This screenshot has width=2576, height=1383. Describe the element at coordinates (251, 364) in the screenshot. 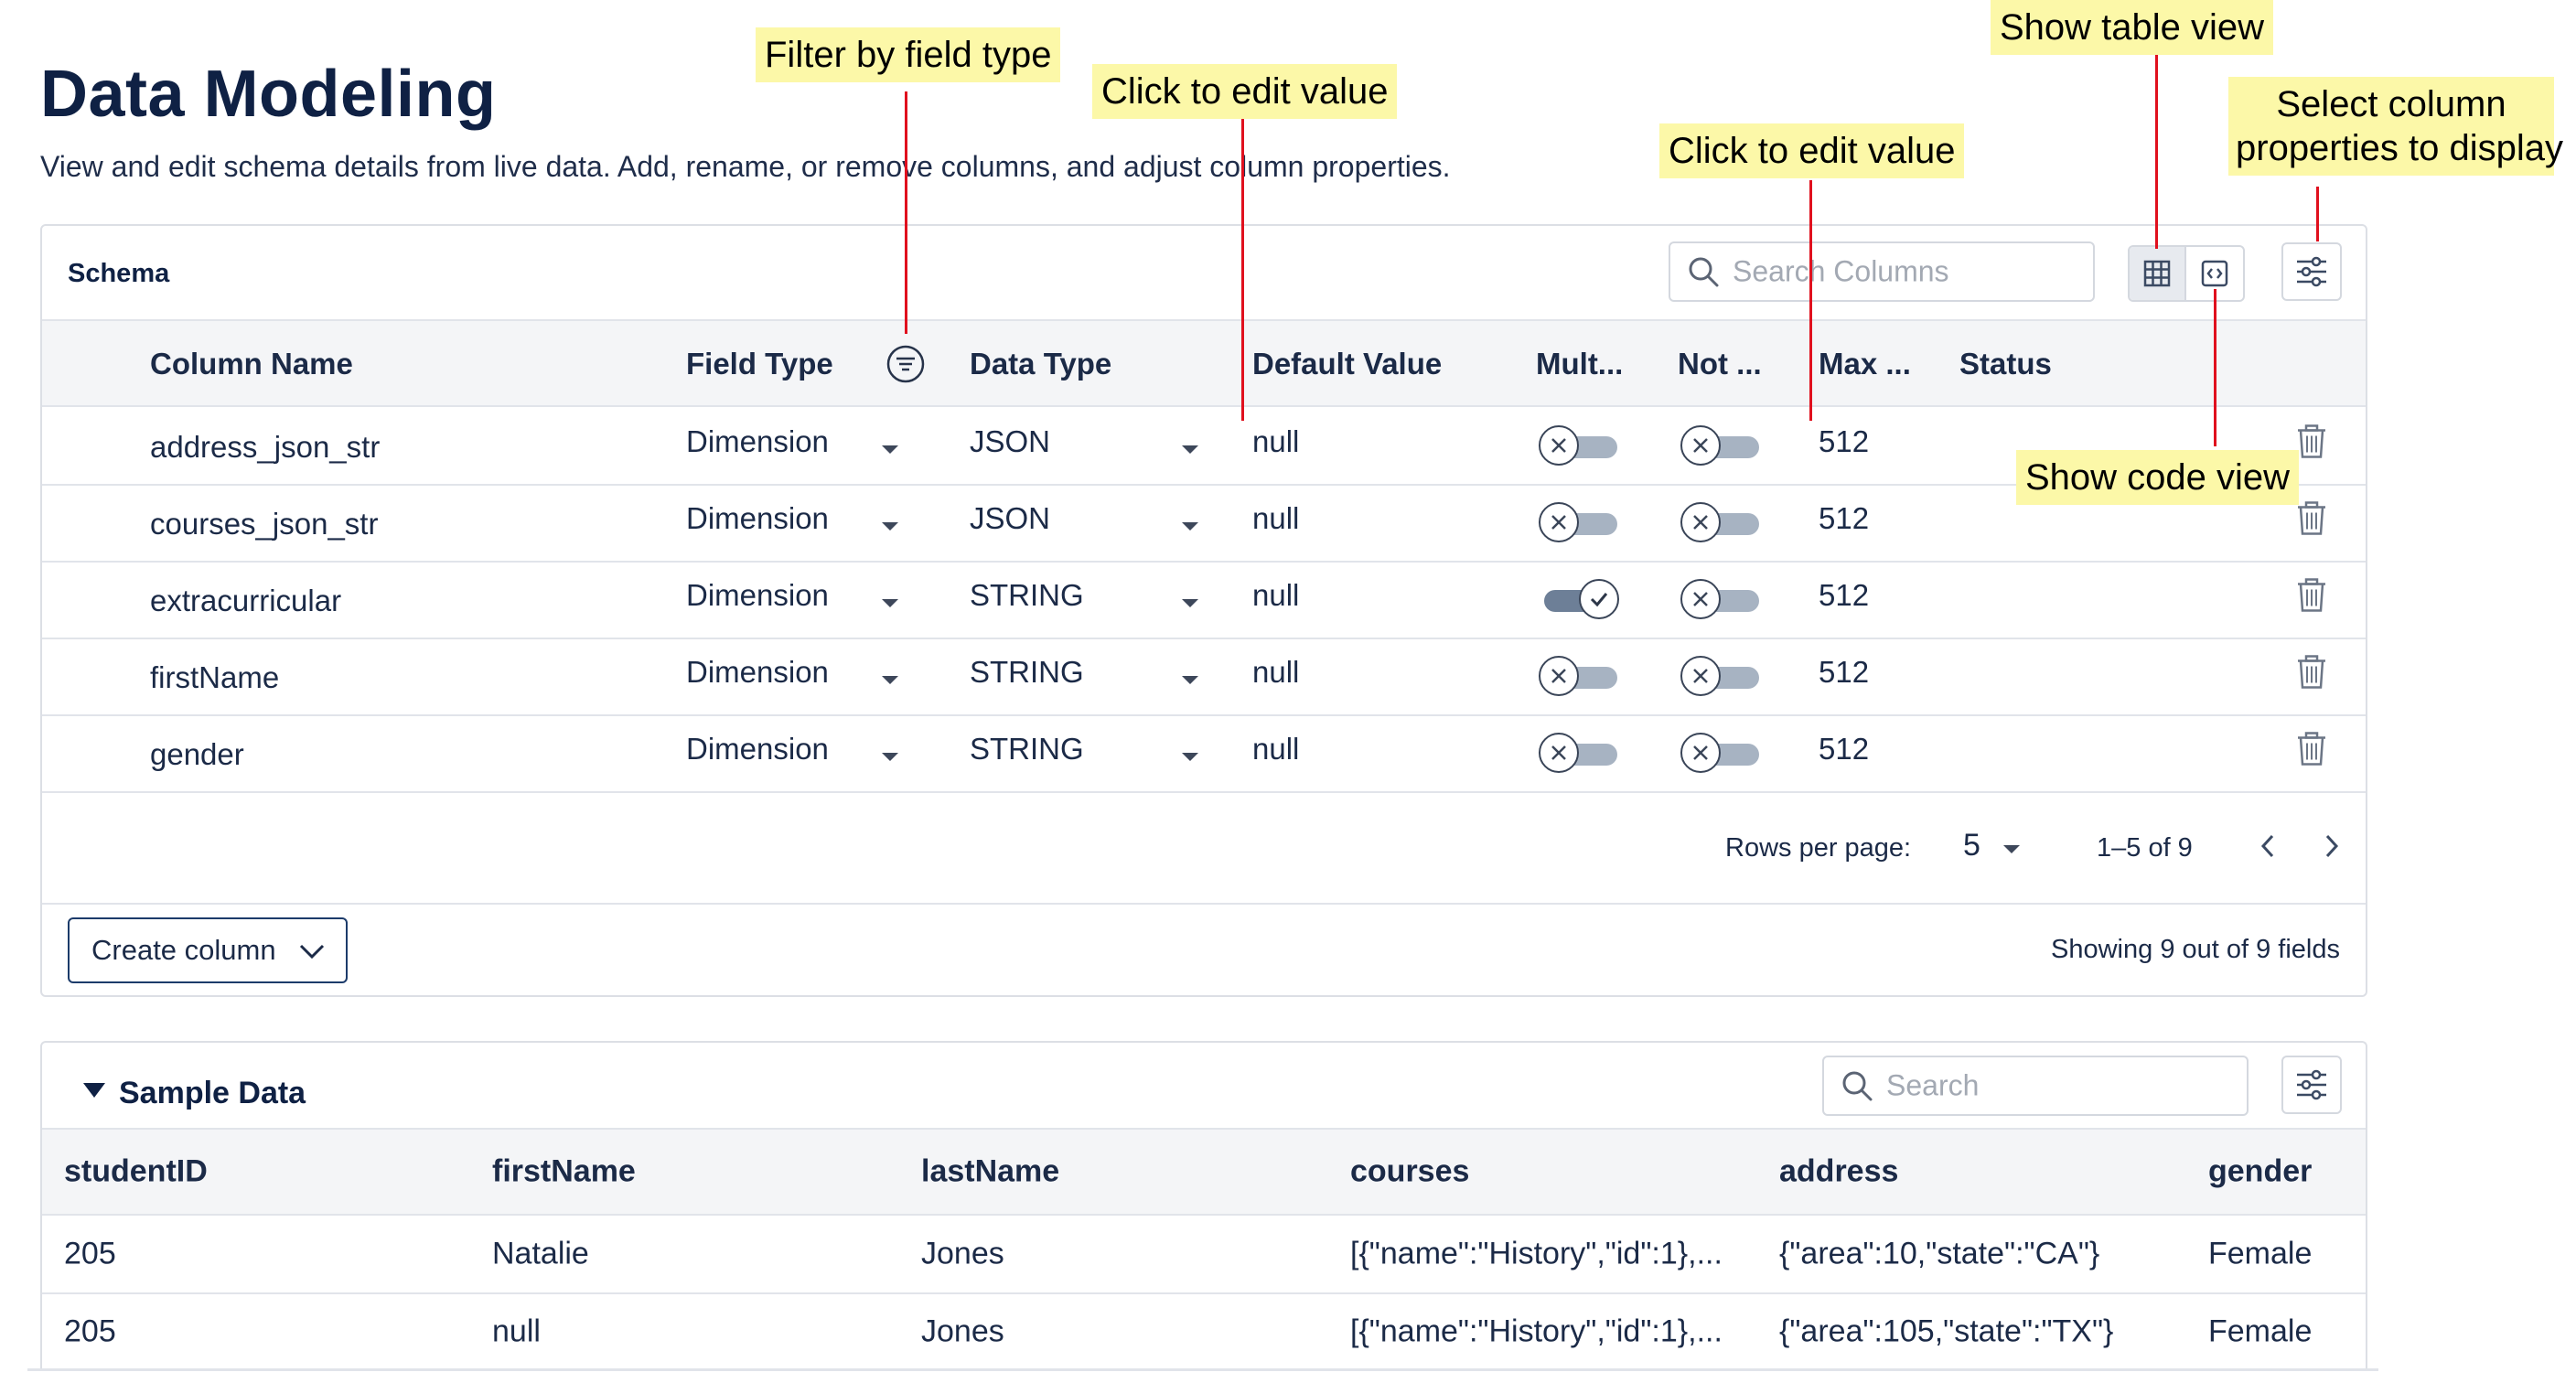

I see `col-header-column-name: Column Name` at that location.